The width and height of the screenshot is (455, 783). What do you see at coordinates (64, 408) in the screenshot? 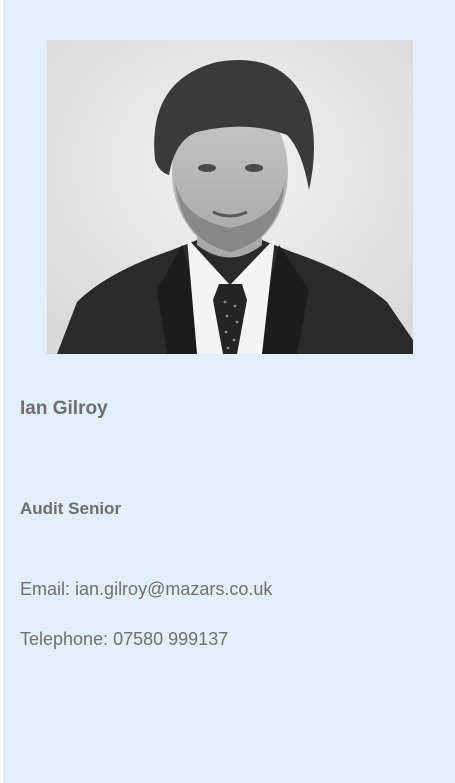
I see `person-name: Ian Gilroy` at bounding box center [64, 408].